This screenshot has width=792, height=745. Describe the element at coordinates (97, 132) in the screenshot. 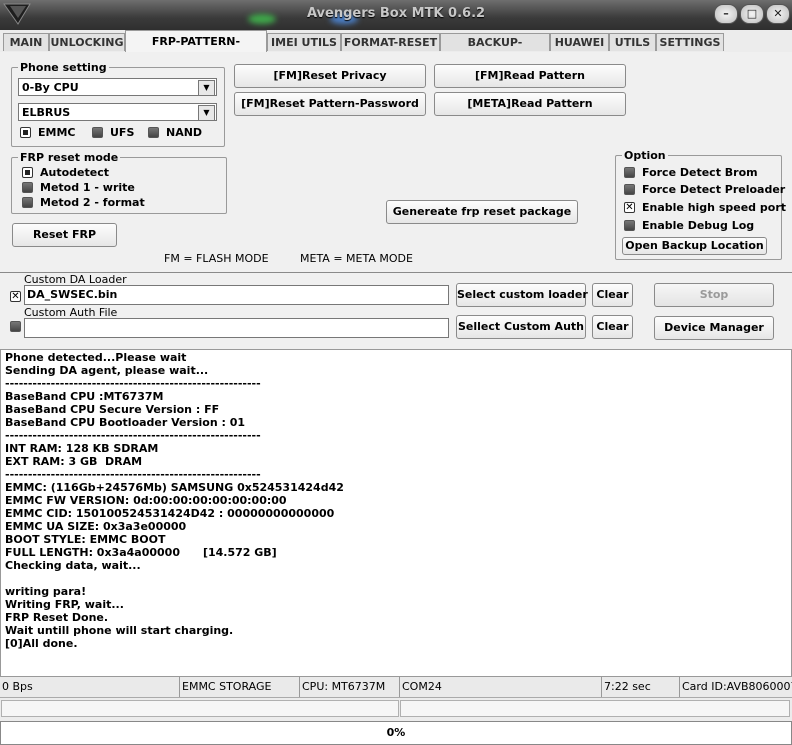

I see `ufs-radio` at that location.